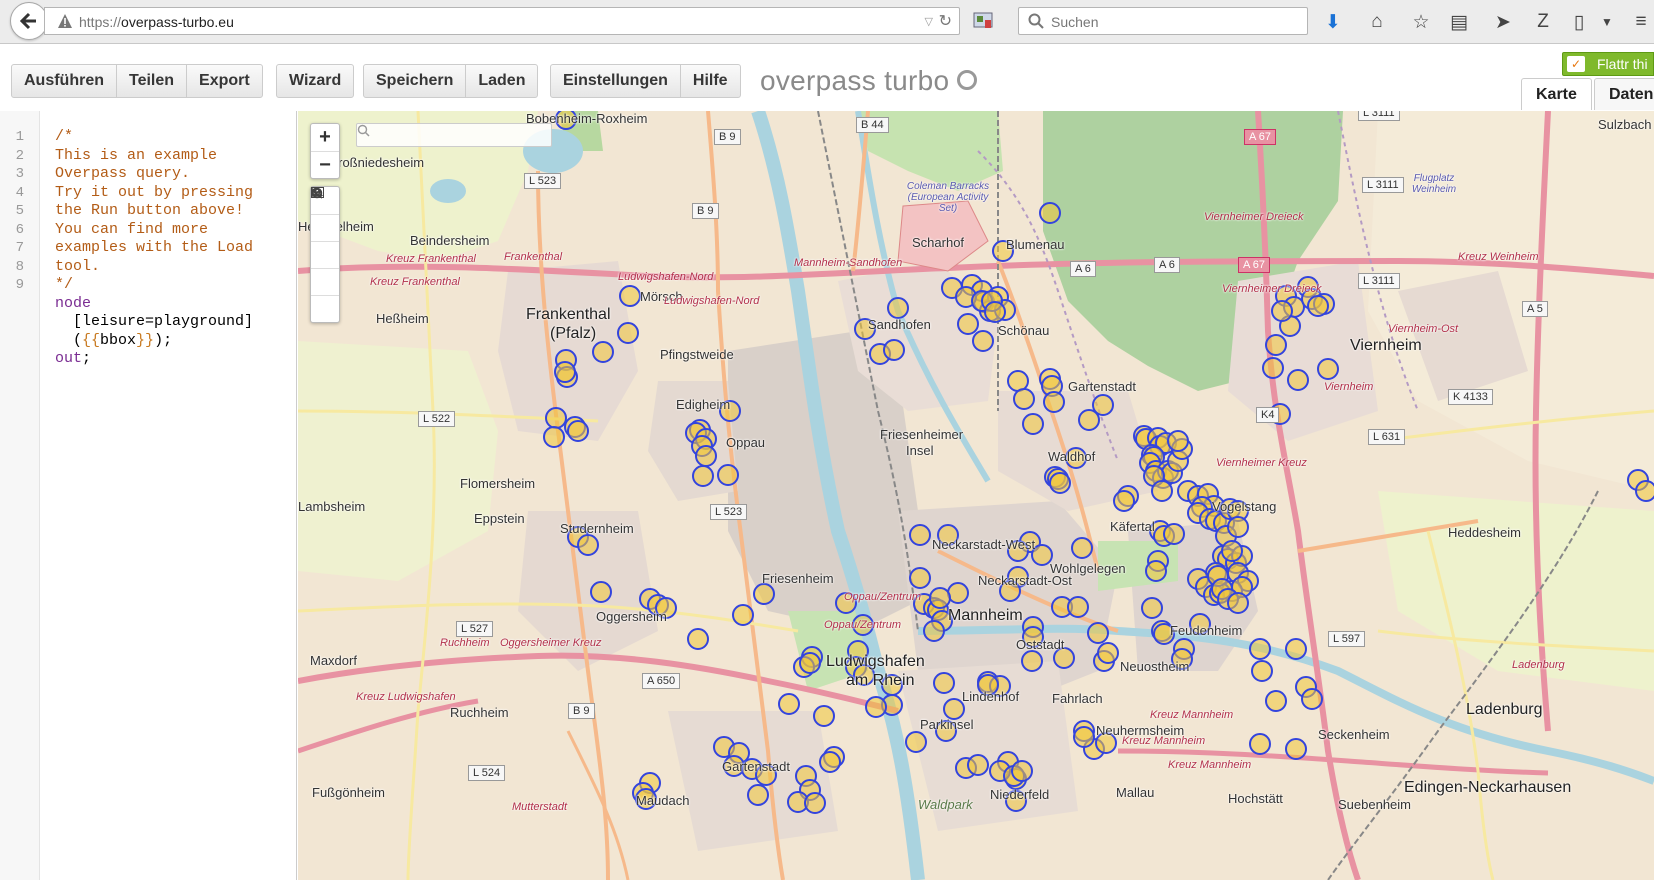  I want to click on load-button: Laden, so click(501, 81).